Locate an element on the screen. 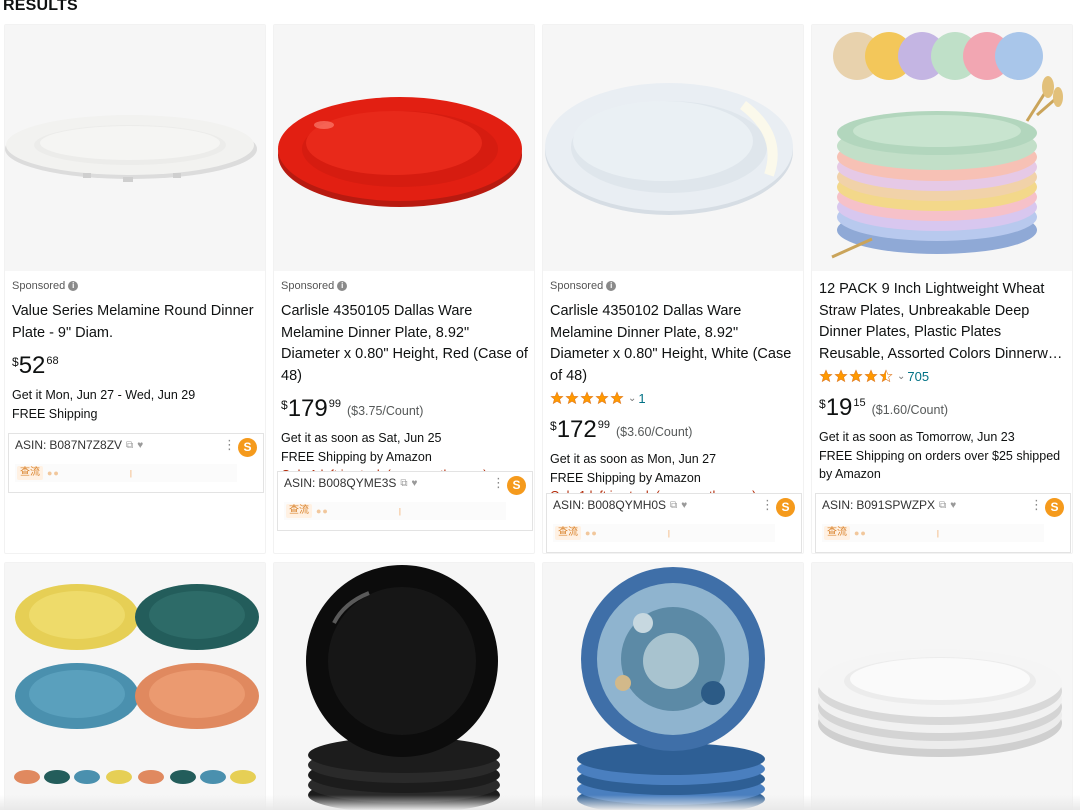  delivery-date: Get it as soon as Tomorrow, Jun 23 is located at coordinates (917, 437).